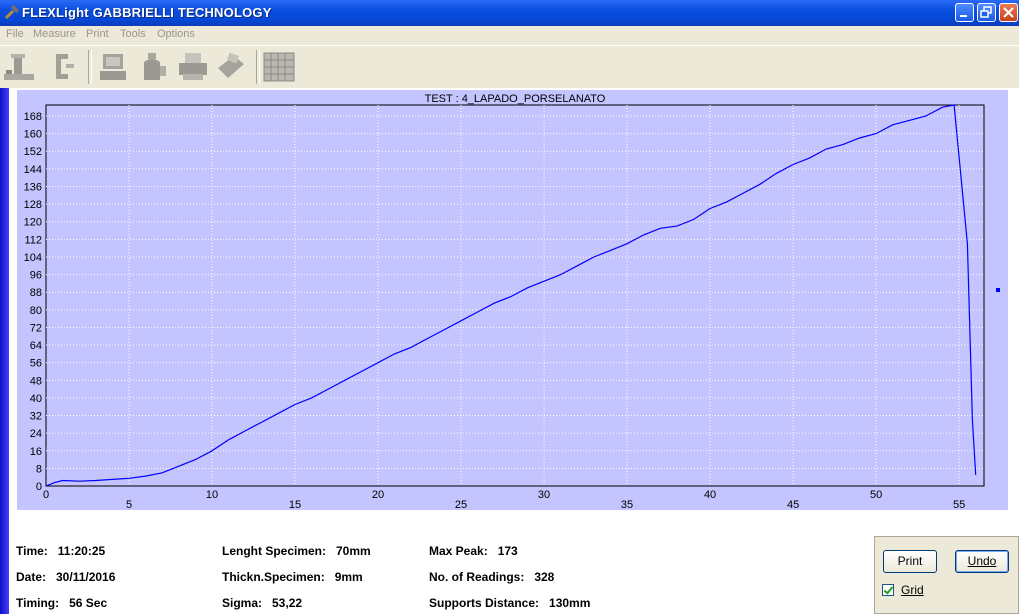  What do you see at coordinates (36, 328) in the screenshot?
I see `y-tick-label: 72` at bounding box center [36, 328].